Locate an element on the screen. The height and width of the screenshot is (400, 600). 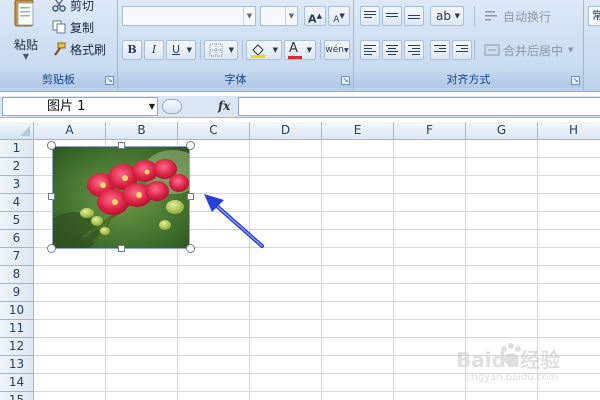
row-header-7: 7 is located at coordinates (17, 257).